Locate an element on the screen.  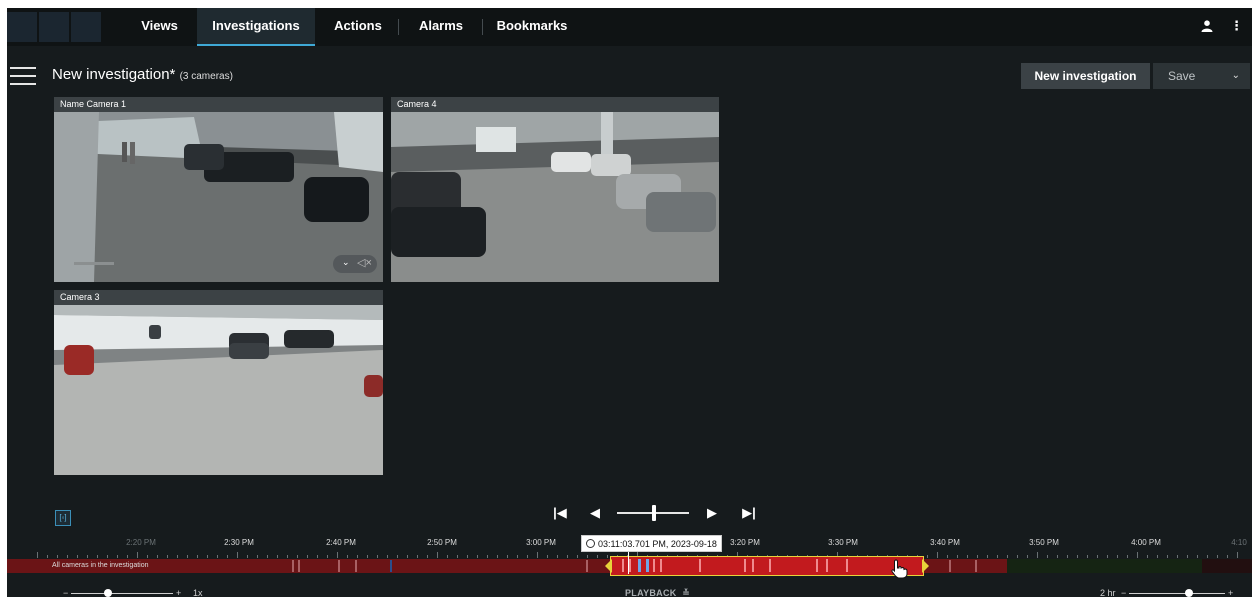
range-slider-handle is located at coordinates (1189, 593).